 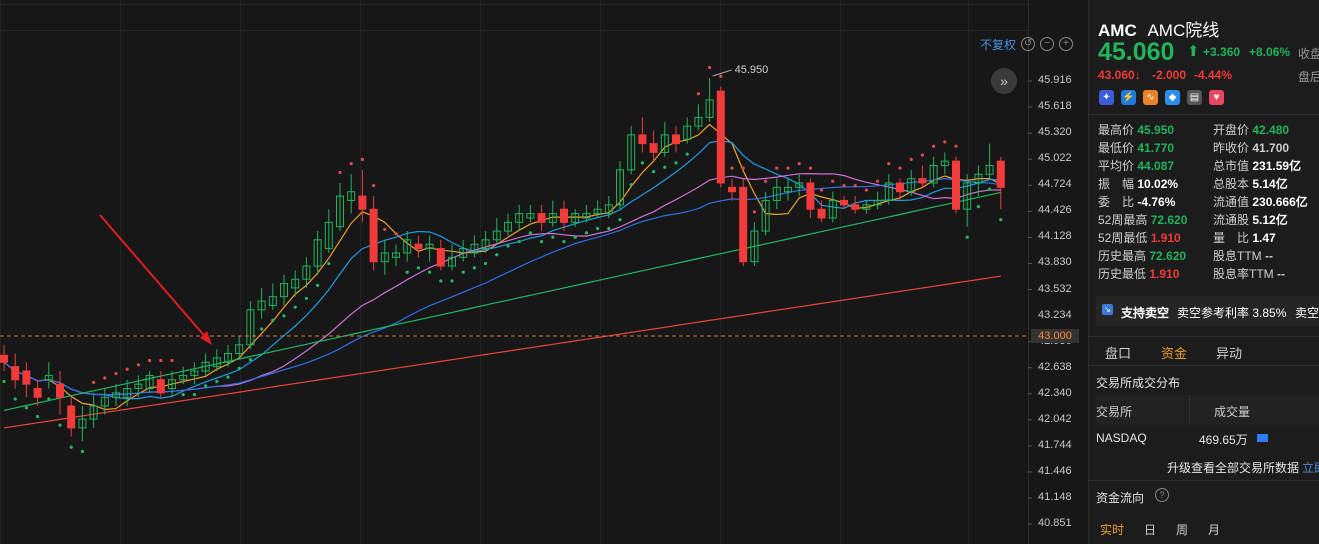 What do you see at coordinates (1310, 467) in the screenshot?
I see `upgrade-link: 立即` at bounding box center [1310, 467].